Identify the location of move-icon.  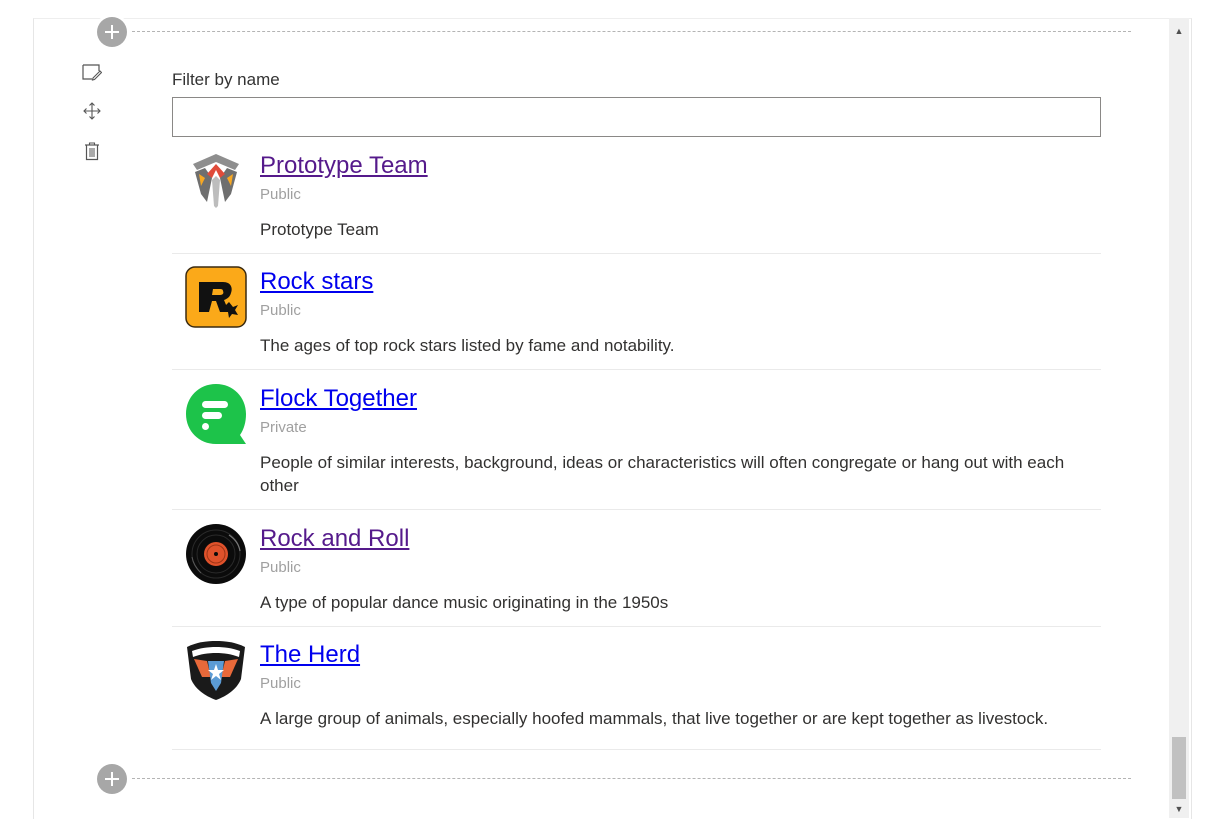
(92, 111).